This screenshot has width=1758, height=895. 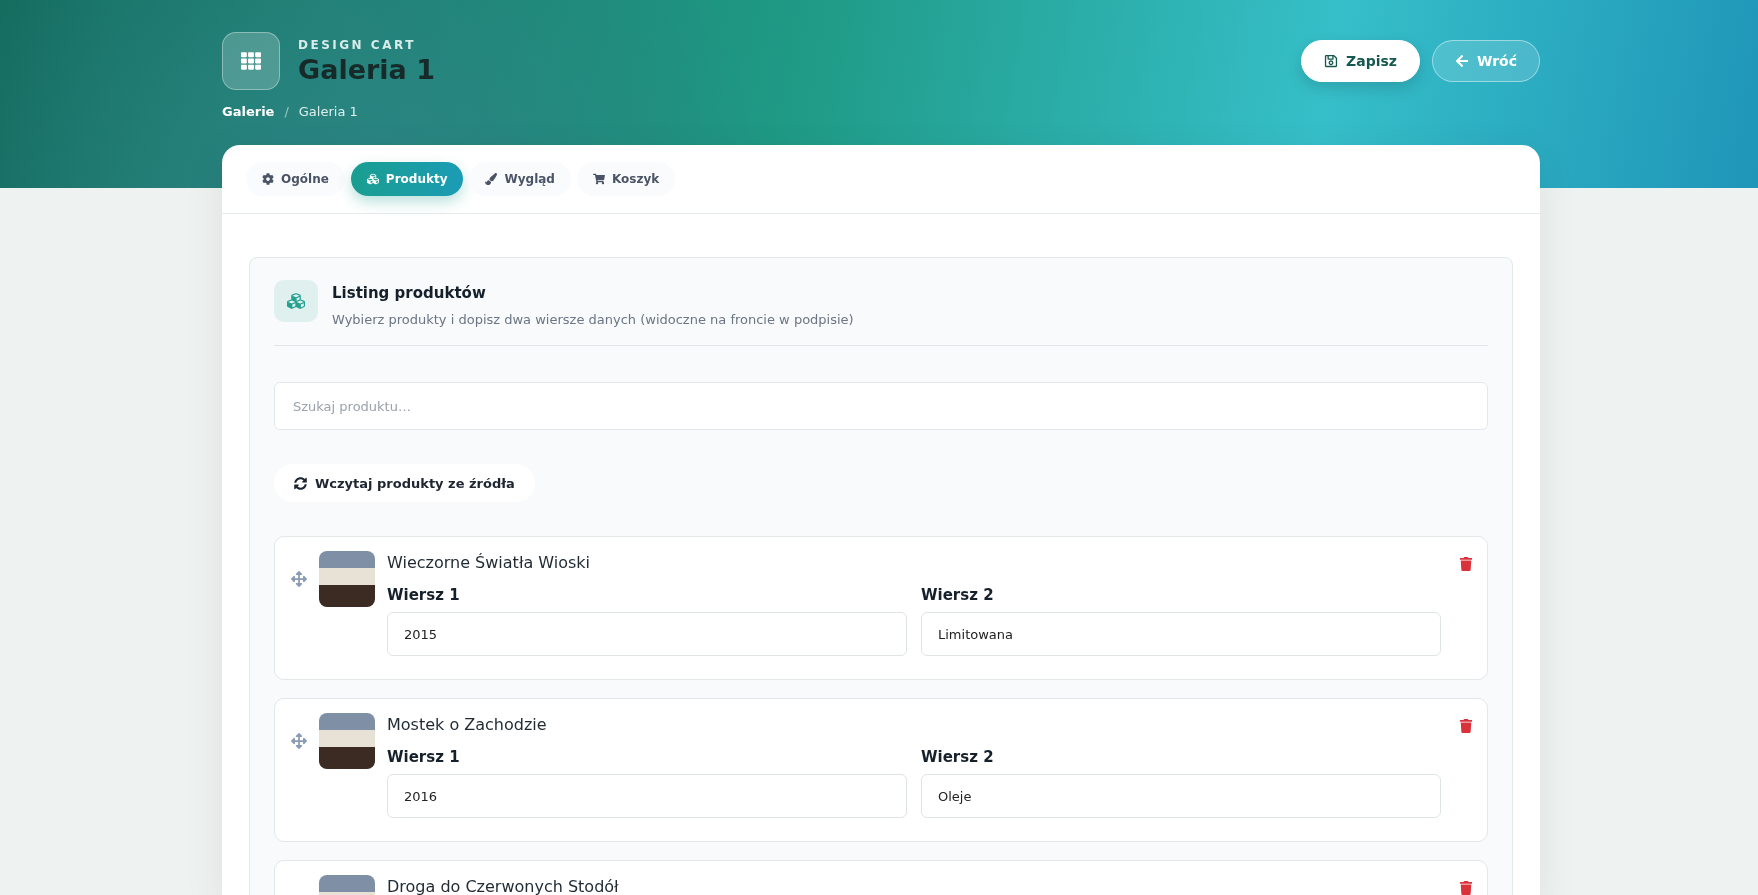 I want to click on tab: Wygląd, so click(x=520, y=179).